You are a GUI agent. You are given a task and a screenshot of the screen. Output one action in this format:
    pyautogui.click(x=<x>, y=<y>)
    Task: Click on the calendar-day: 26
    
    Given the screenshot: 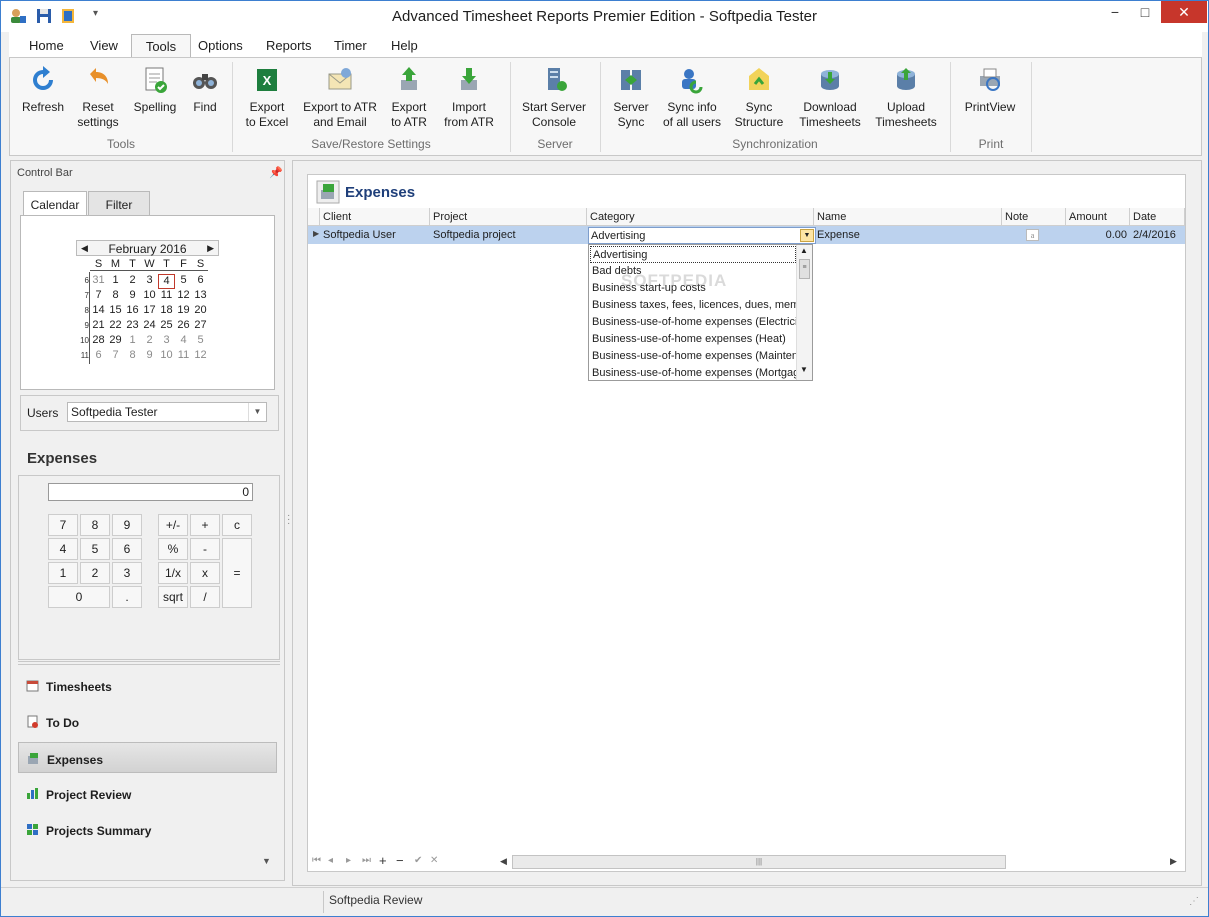 What is the action you would take?
    pyautogui.click(x=183, y=325)
    